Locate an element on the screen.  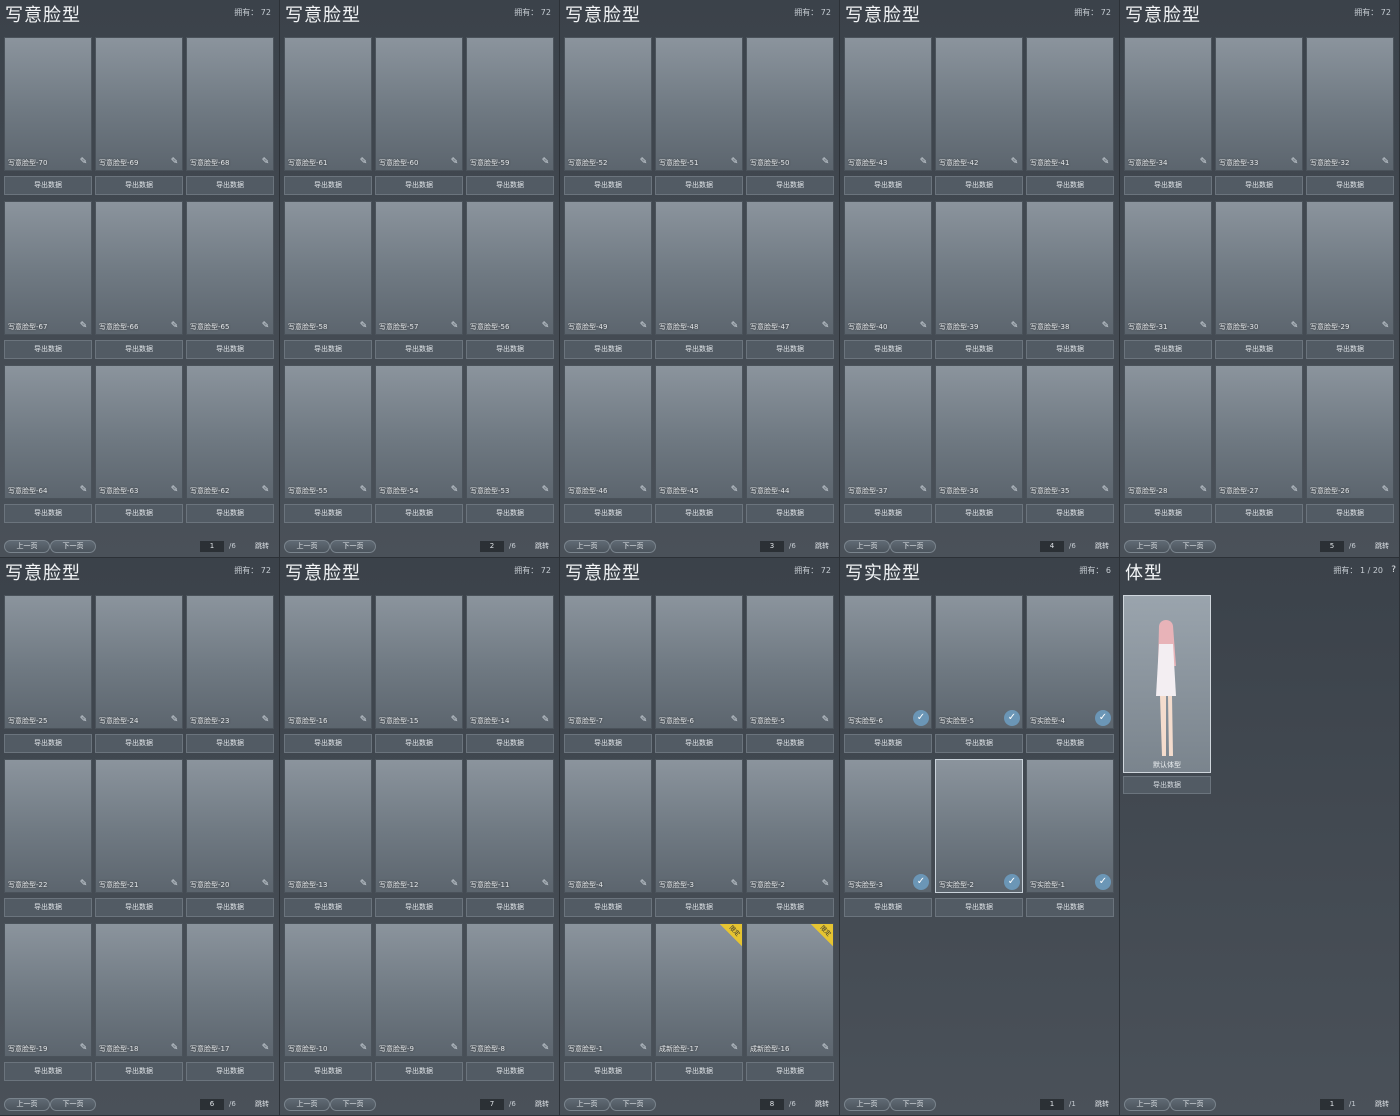
preset-card: 写意脸型-66 ✎ is located at coordinates (139, 268).